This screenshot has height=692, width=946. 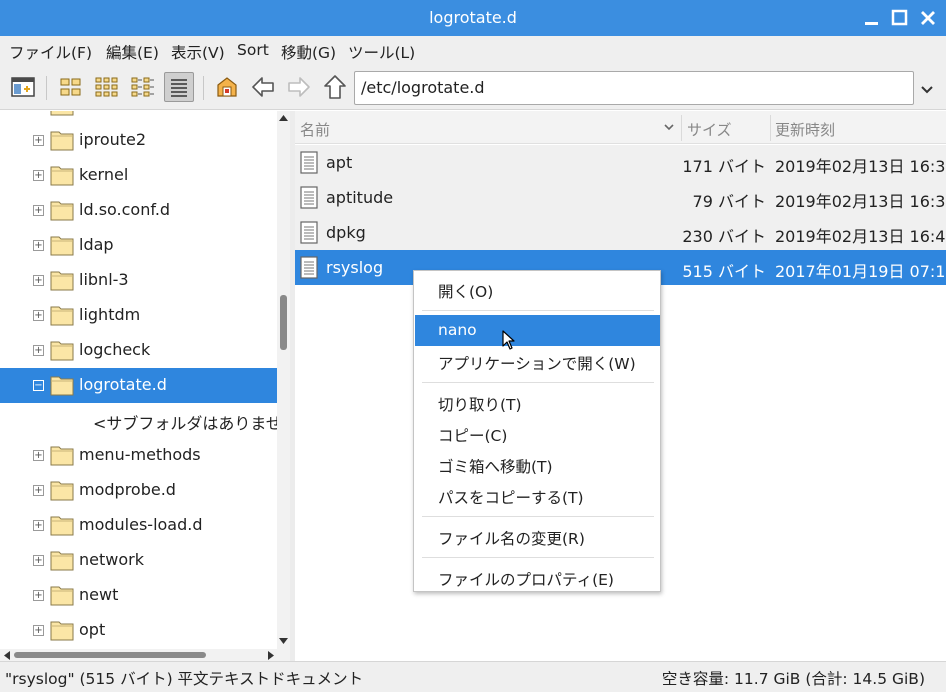 I want to click on mouse-pointer-icon, so click(x=508, y=340).